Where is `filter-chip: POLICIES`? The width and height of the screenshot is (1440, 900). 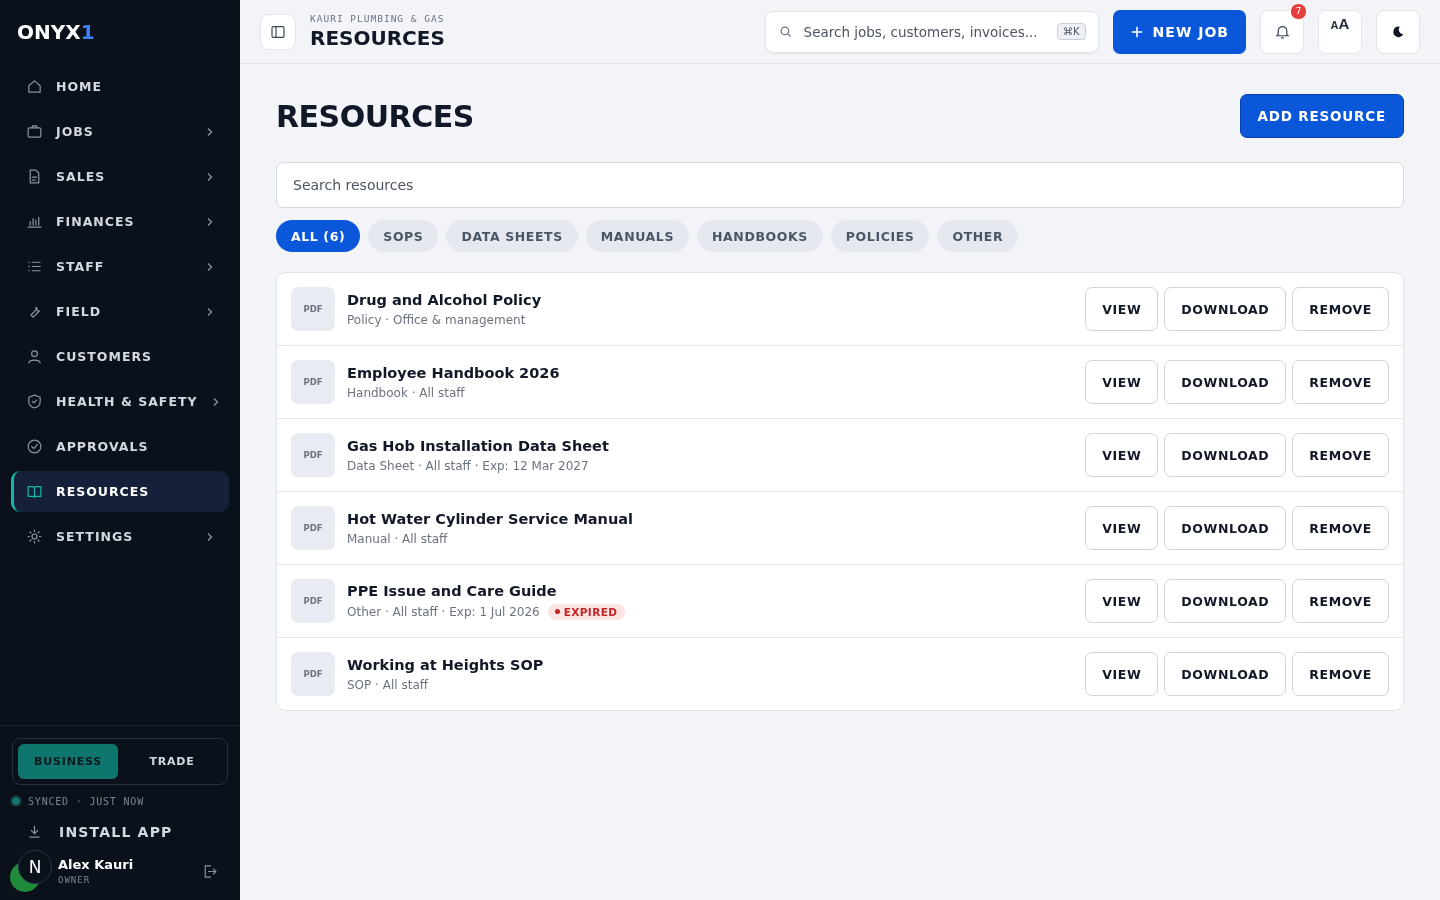
filter-chip: POLICIES is located at coordinates (880, 236).